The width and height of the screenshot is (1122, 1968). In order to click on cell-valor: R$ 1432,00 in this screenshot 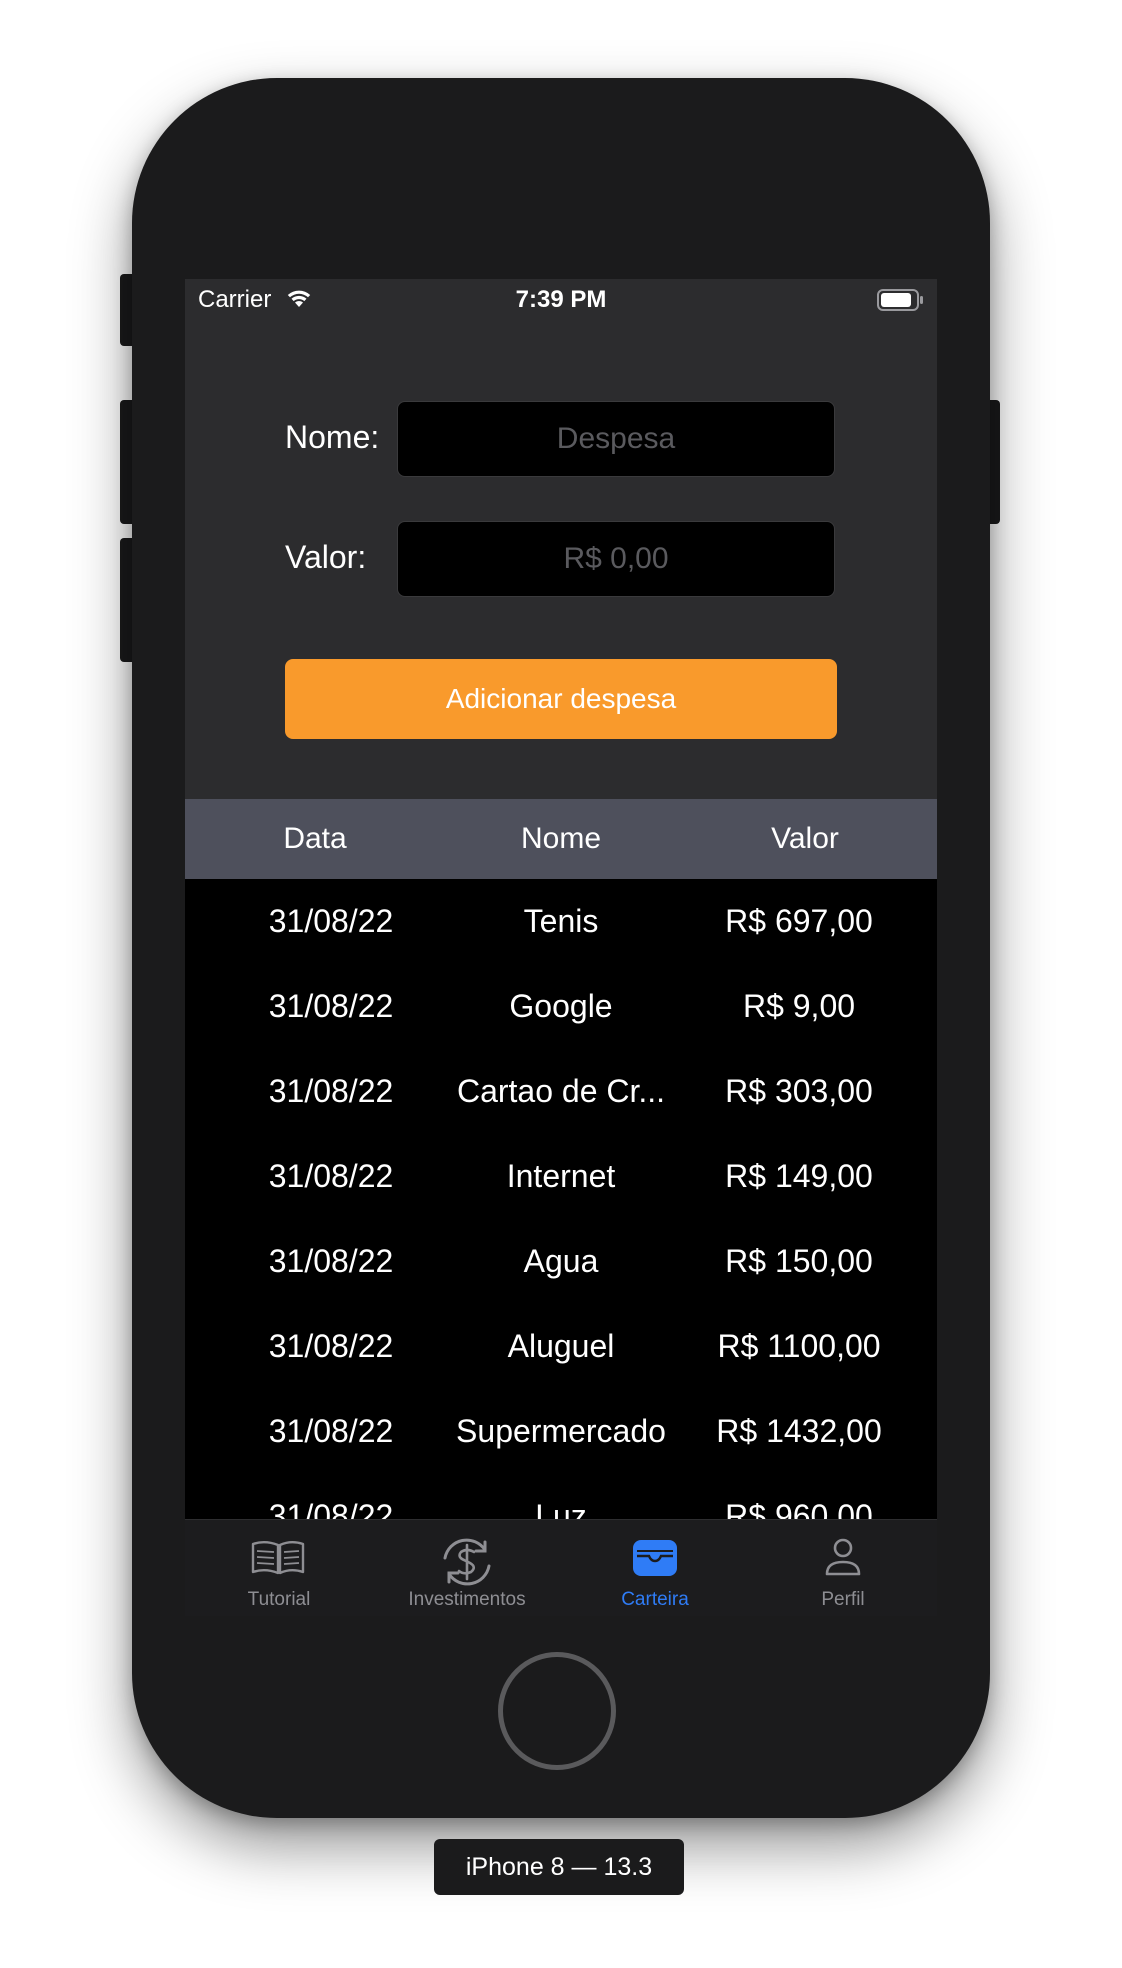, I will do `click(799, 1431)`.